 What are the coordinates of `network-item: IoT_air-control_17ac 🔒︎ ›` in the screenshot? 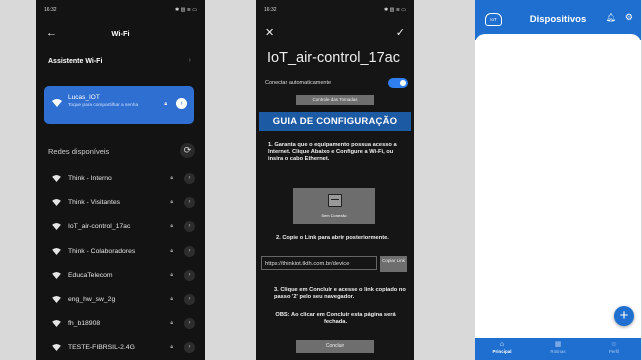 It's located at (120, 227).